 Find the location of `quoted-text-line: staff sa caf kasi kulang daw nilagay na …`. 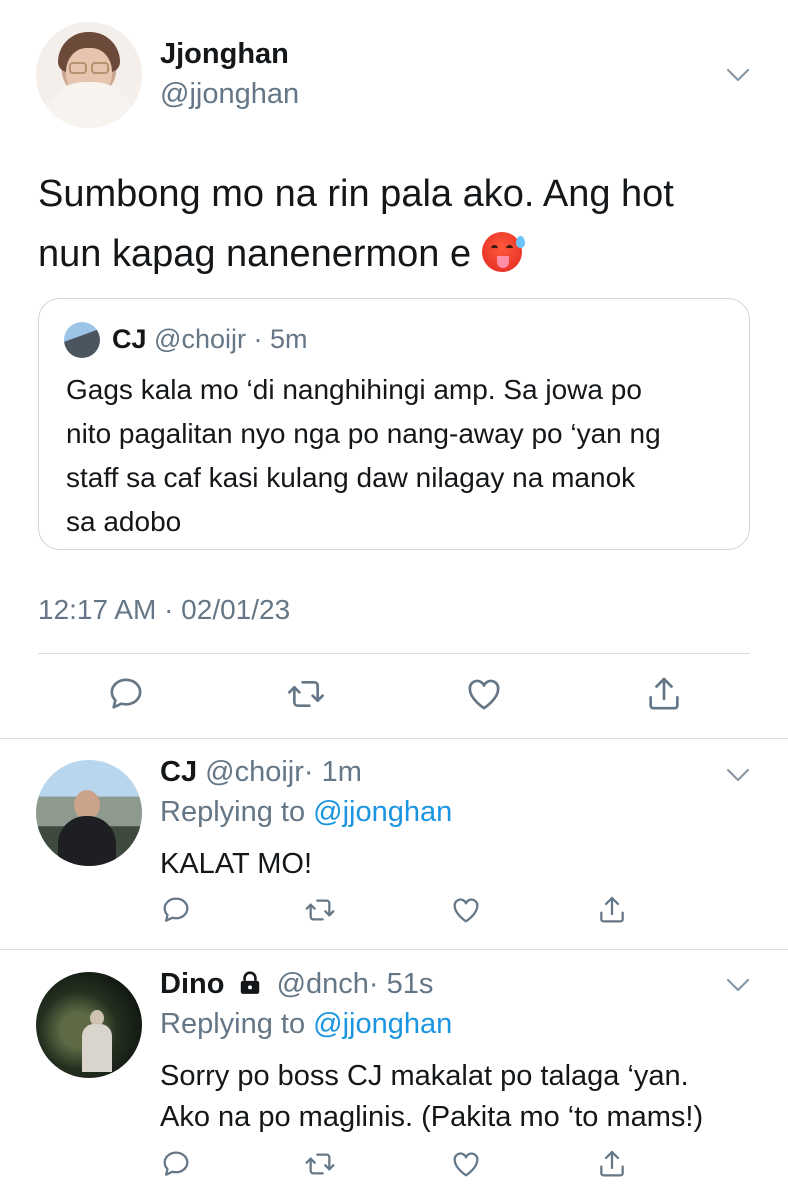

quoted-text-line: staff sa caf kasi kulang daw nilagay na … is located at coordinates (351, 477).